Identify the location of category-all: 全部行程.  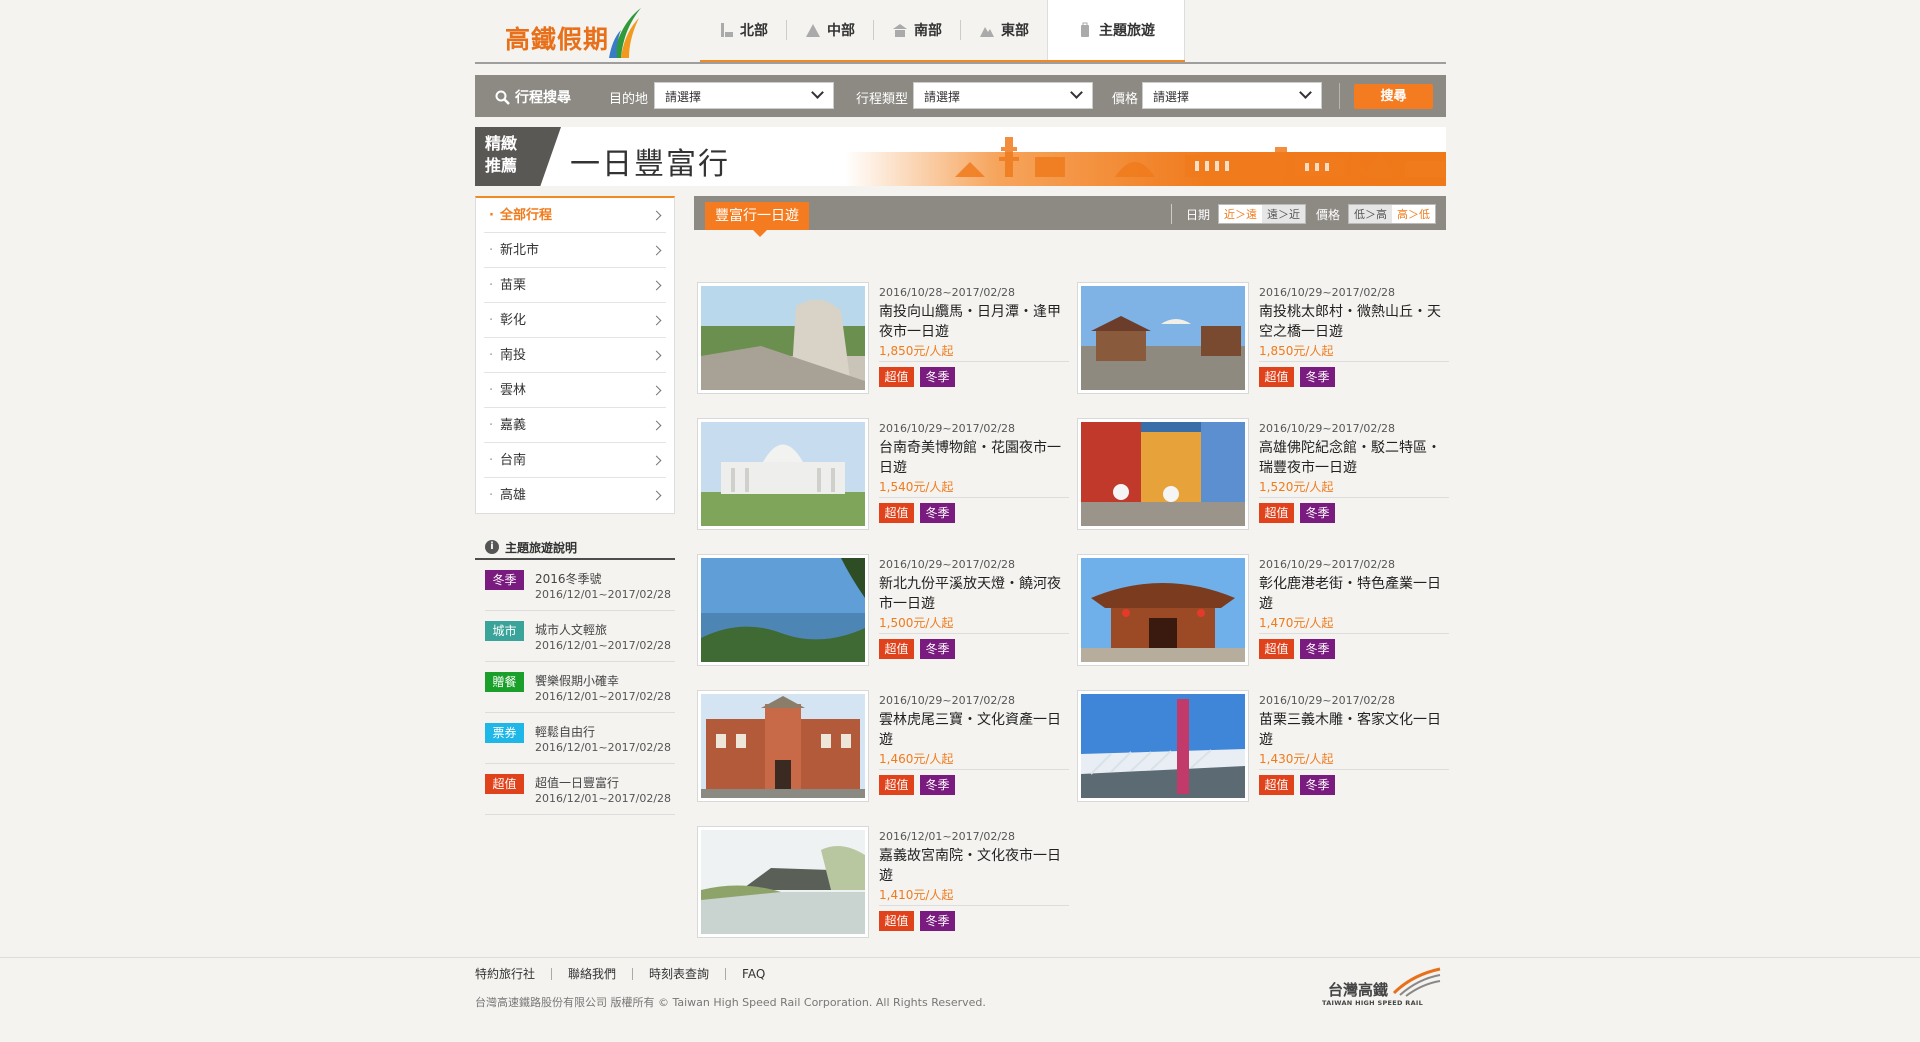
(575, 215).